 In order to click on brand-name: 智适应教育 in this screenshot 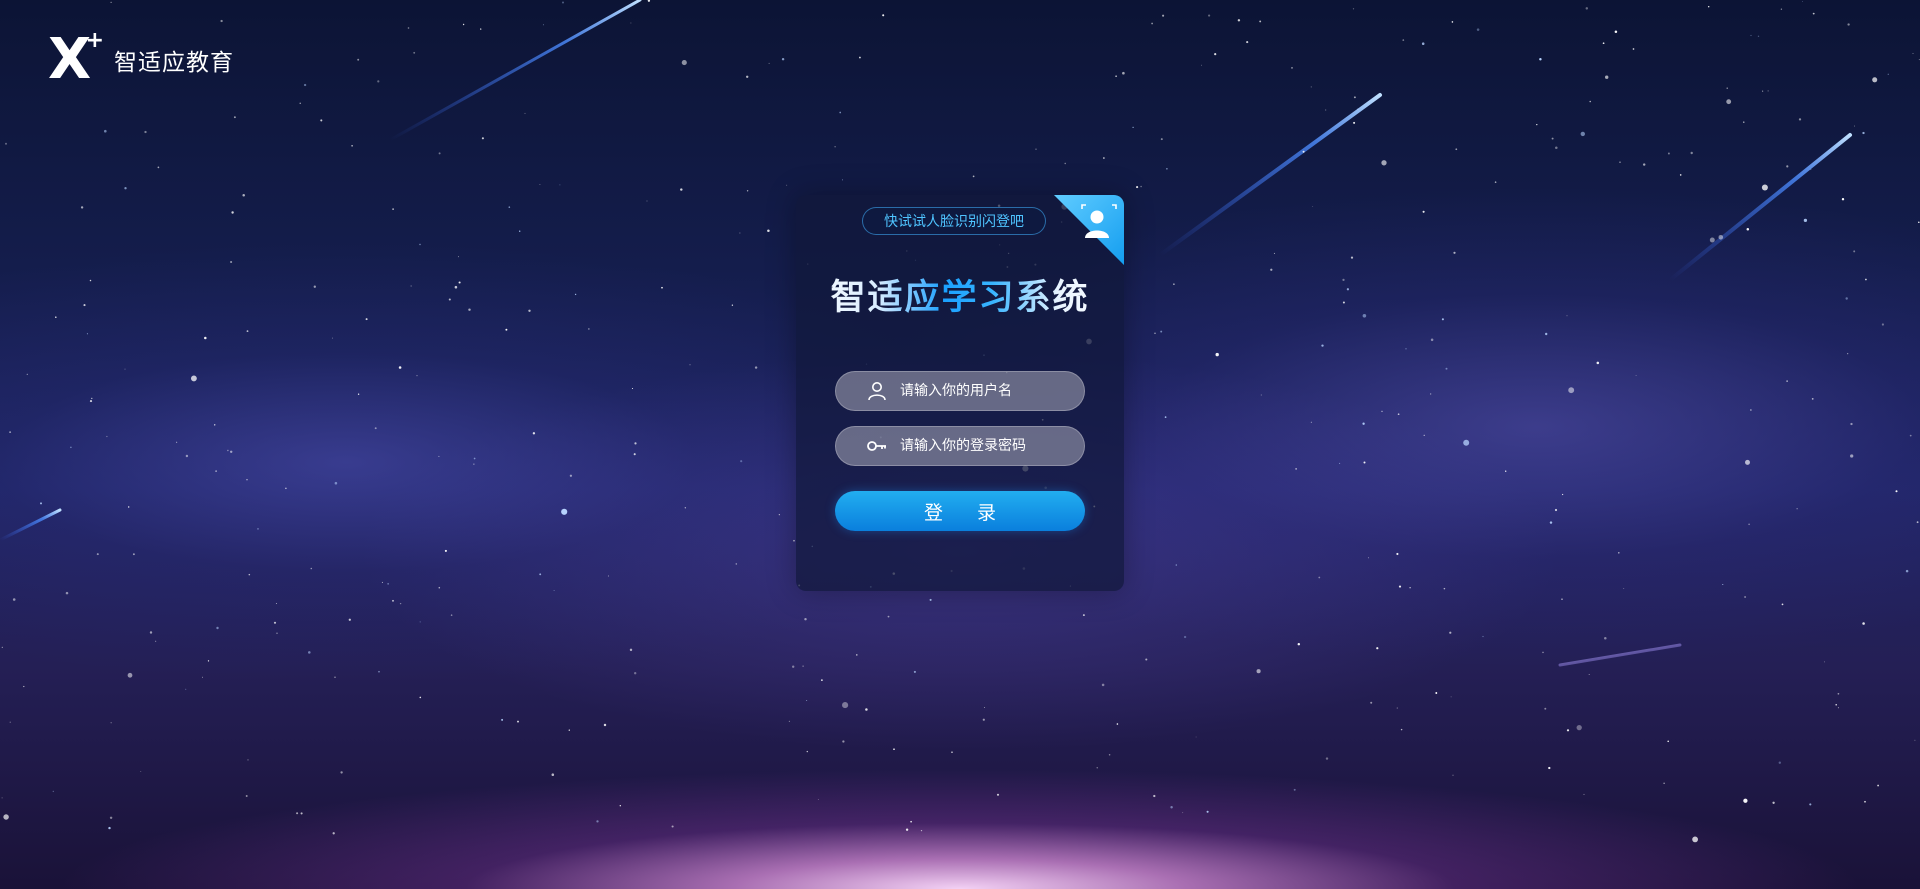, I will do `click(174, 63)`.